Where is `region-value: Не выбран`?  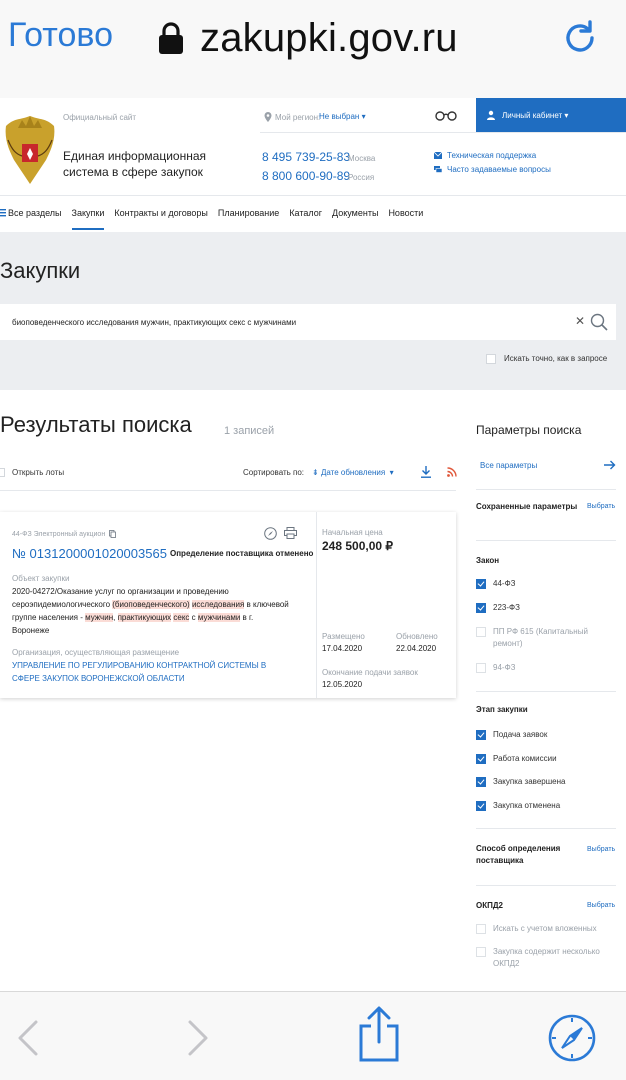 region-value: Не выбран is located at coordinates (339, 116).